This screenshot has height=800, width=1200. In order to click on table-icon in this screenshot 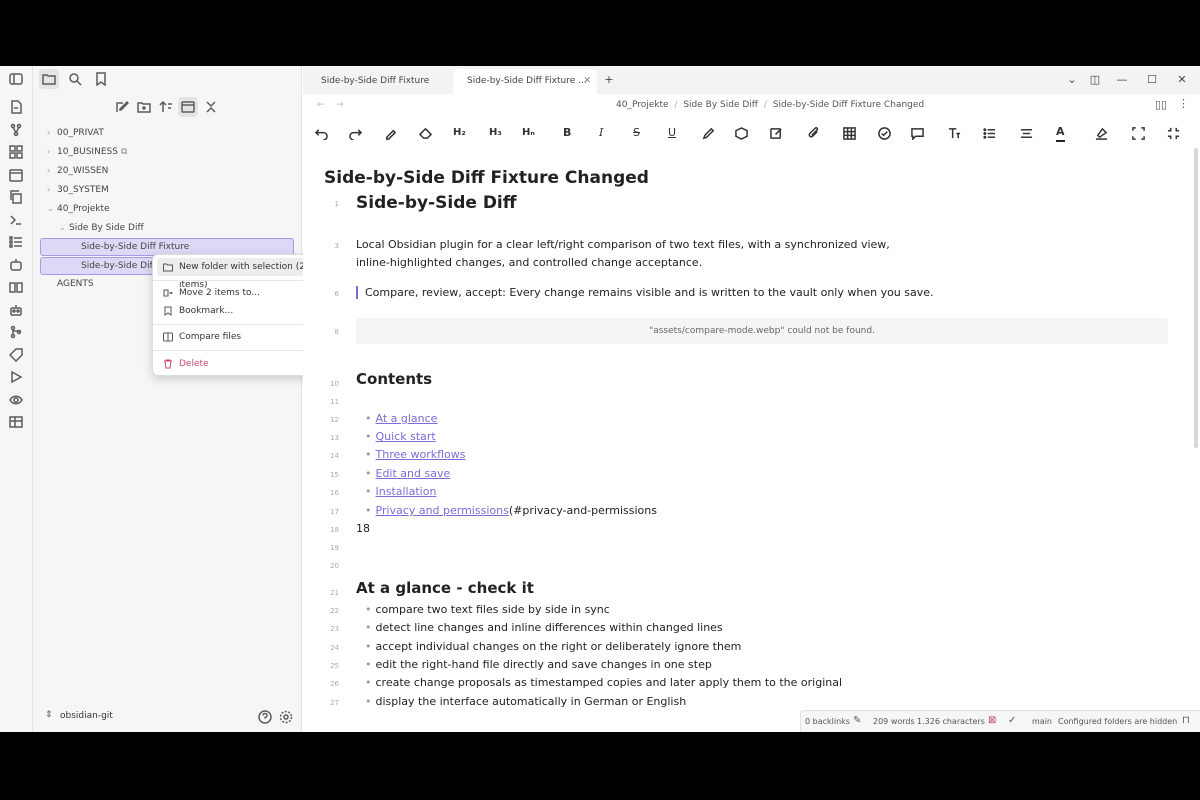, I will do `click(16, 422)`.